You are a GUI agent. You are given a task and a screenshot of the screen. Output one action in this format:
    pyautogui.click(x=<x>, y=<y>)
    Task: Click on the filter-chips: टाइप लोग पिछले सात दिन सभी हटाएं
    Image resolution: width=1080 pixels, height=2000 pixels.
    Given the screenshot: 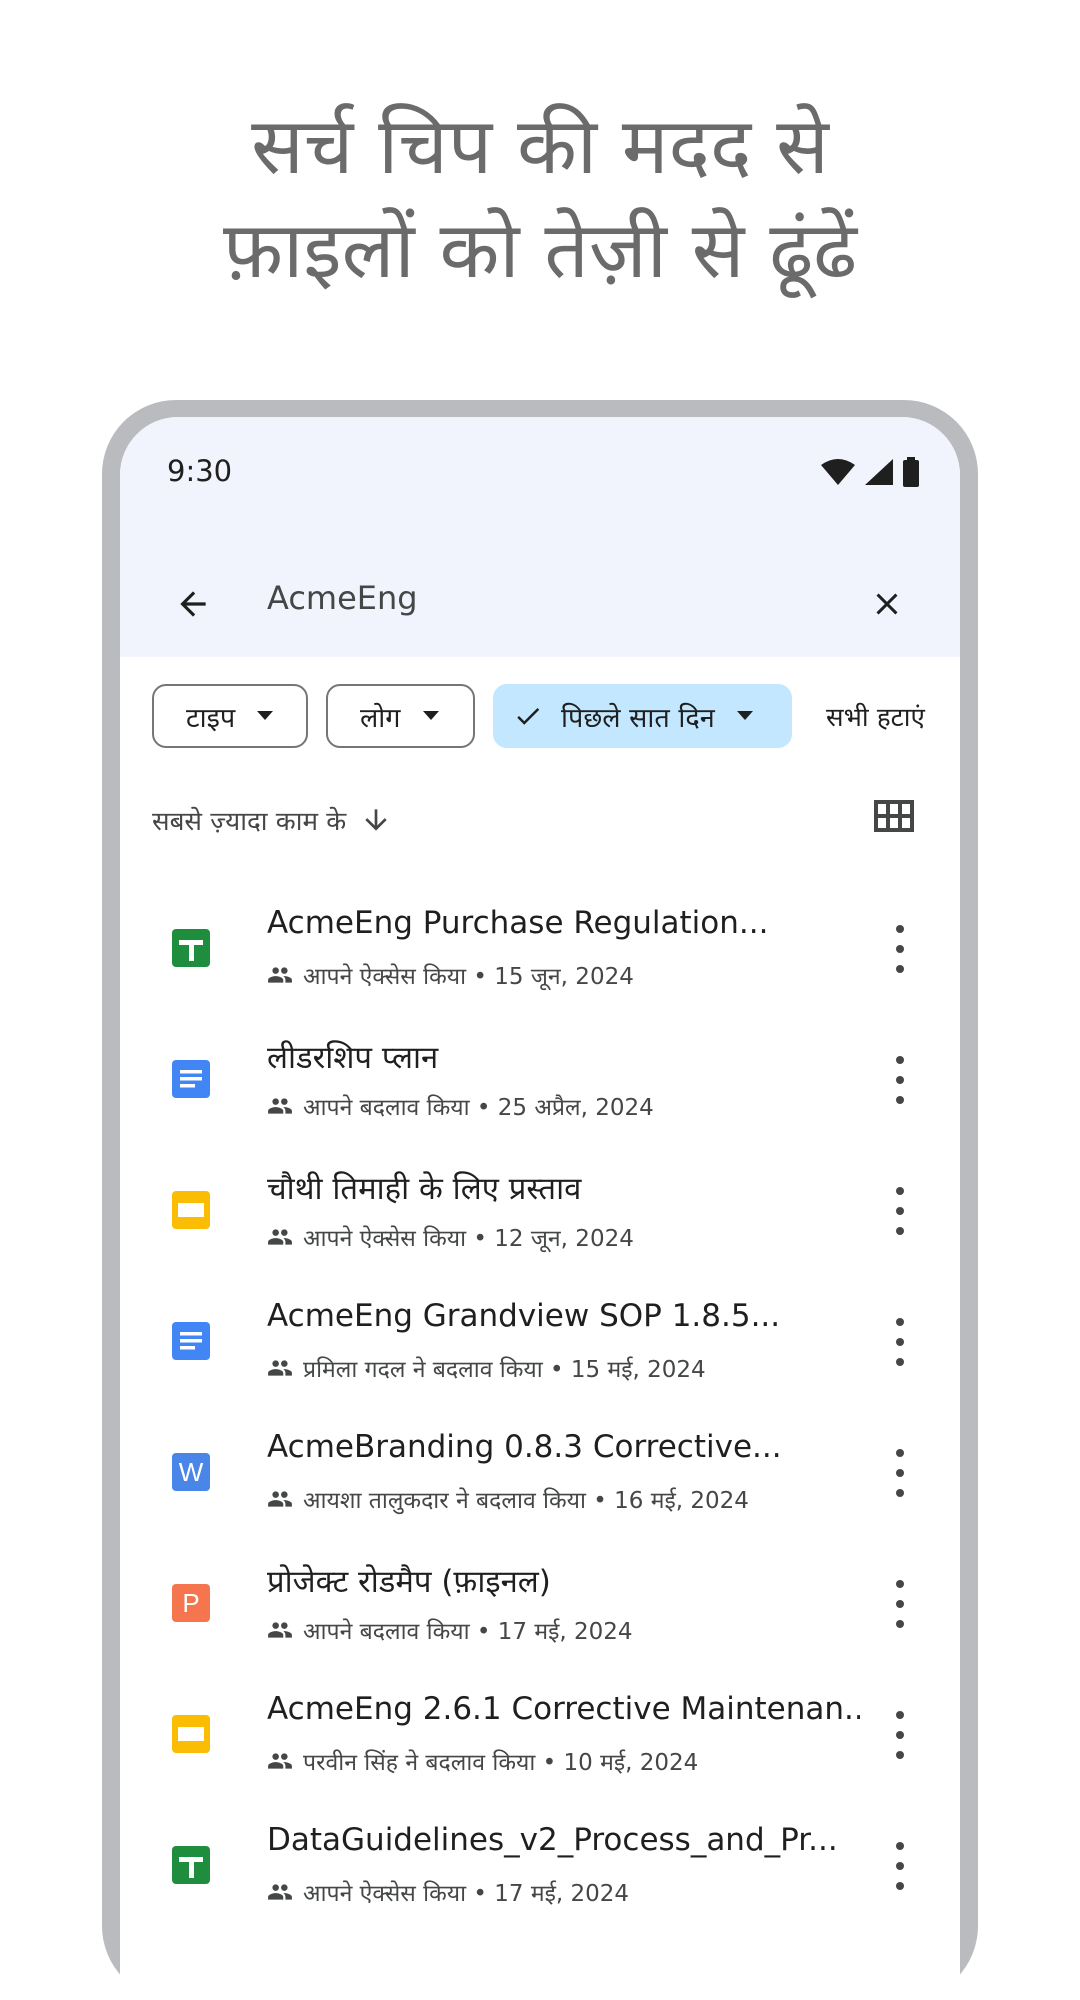 What is the action you would take?
    pyautogui.click(x=556, y=717)
    